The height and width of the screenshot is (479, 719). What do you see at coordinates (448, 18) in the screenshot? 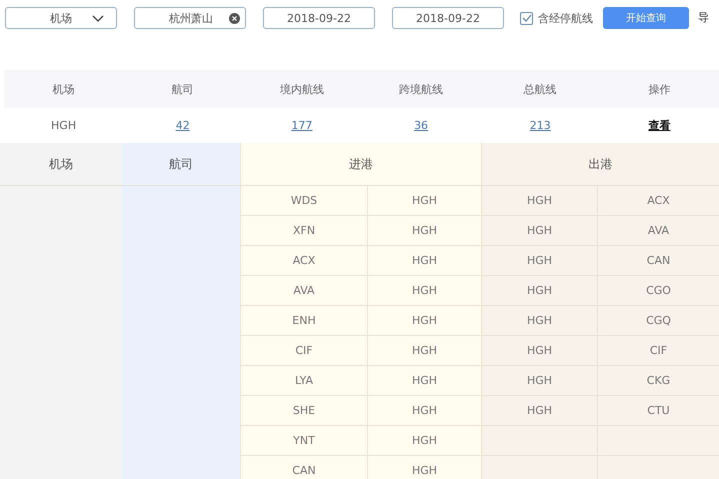
I see `end-date-field: 2018-09-22` at bounding box center [448, 18].